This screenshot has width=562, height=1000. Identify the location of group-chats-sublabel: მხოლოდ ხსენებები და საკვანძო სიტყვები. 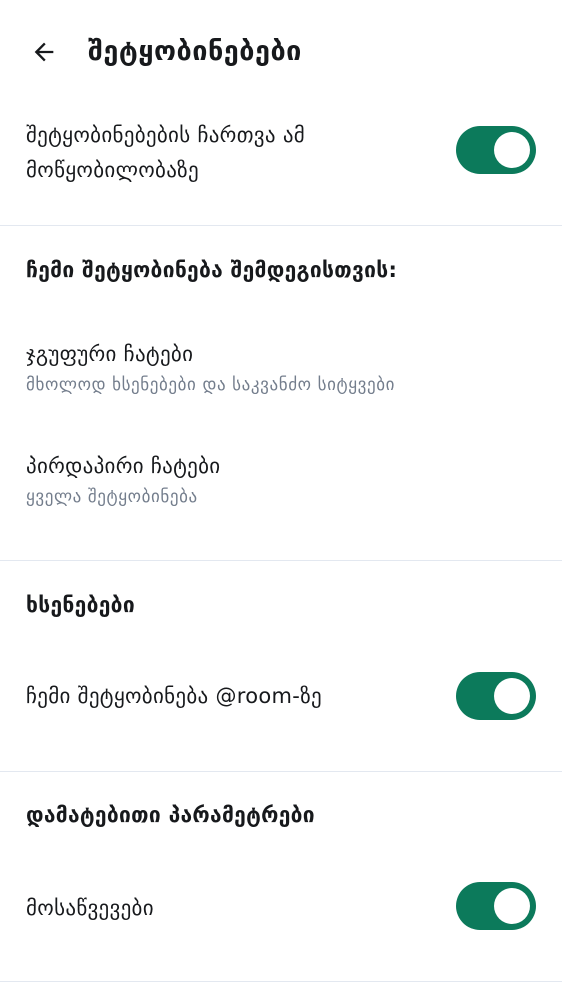
(210, 385).